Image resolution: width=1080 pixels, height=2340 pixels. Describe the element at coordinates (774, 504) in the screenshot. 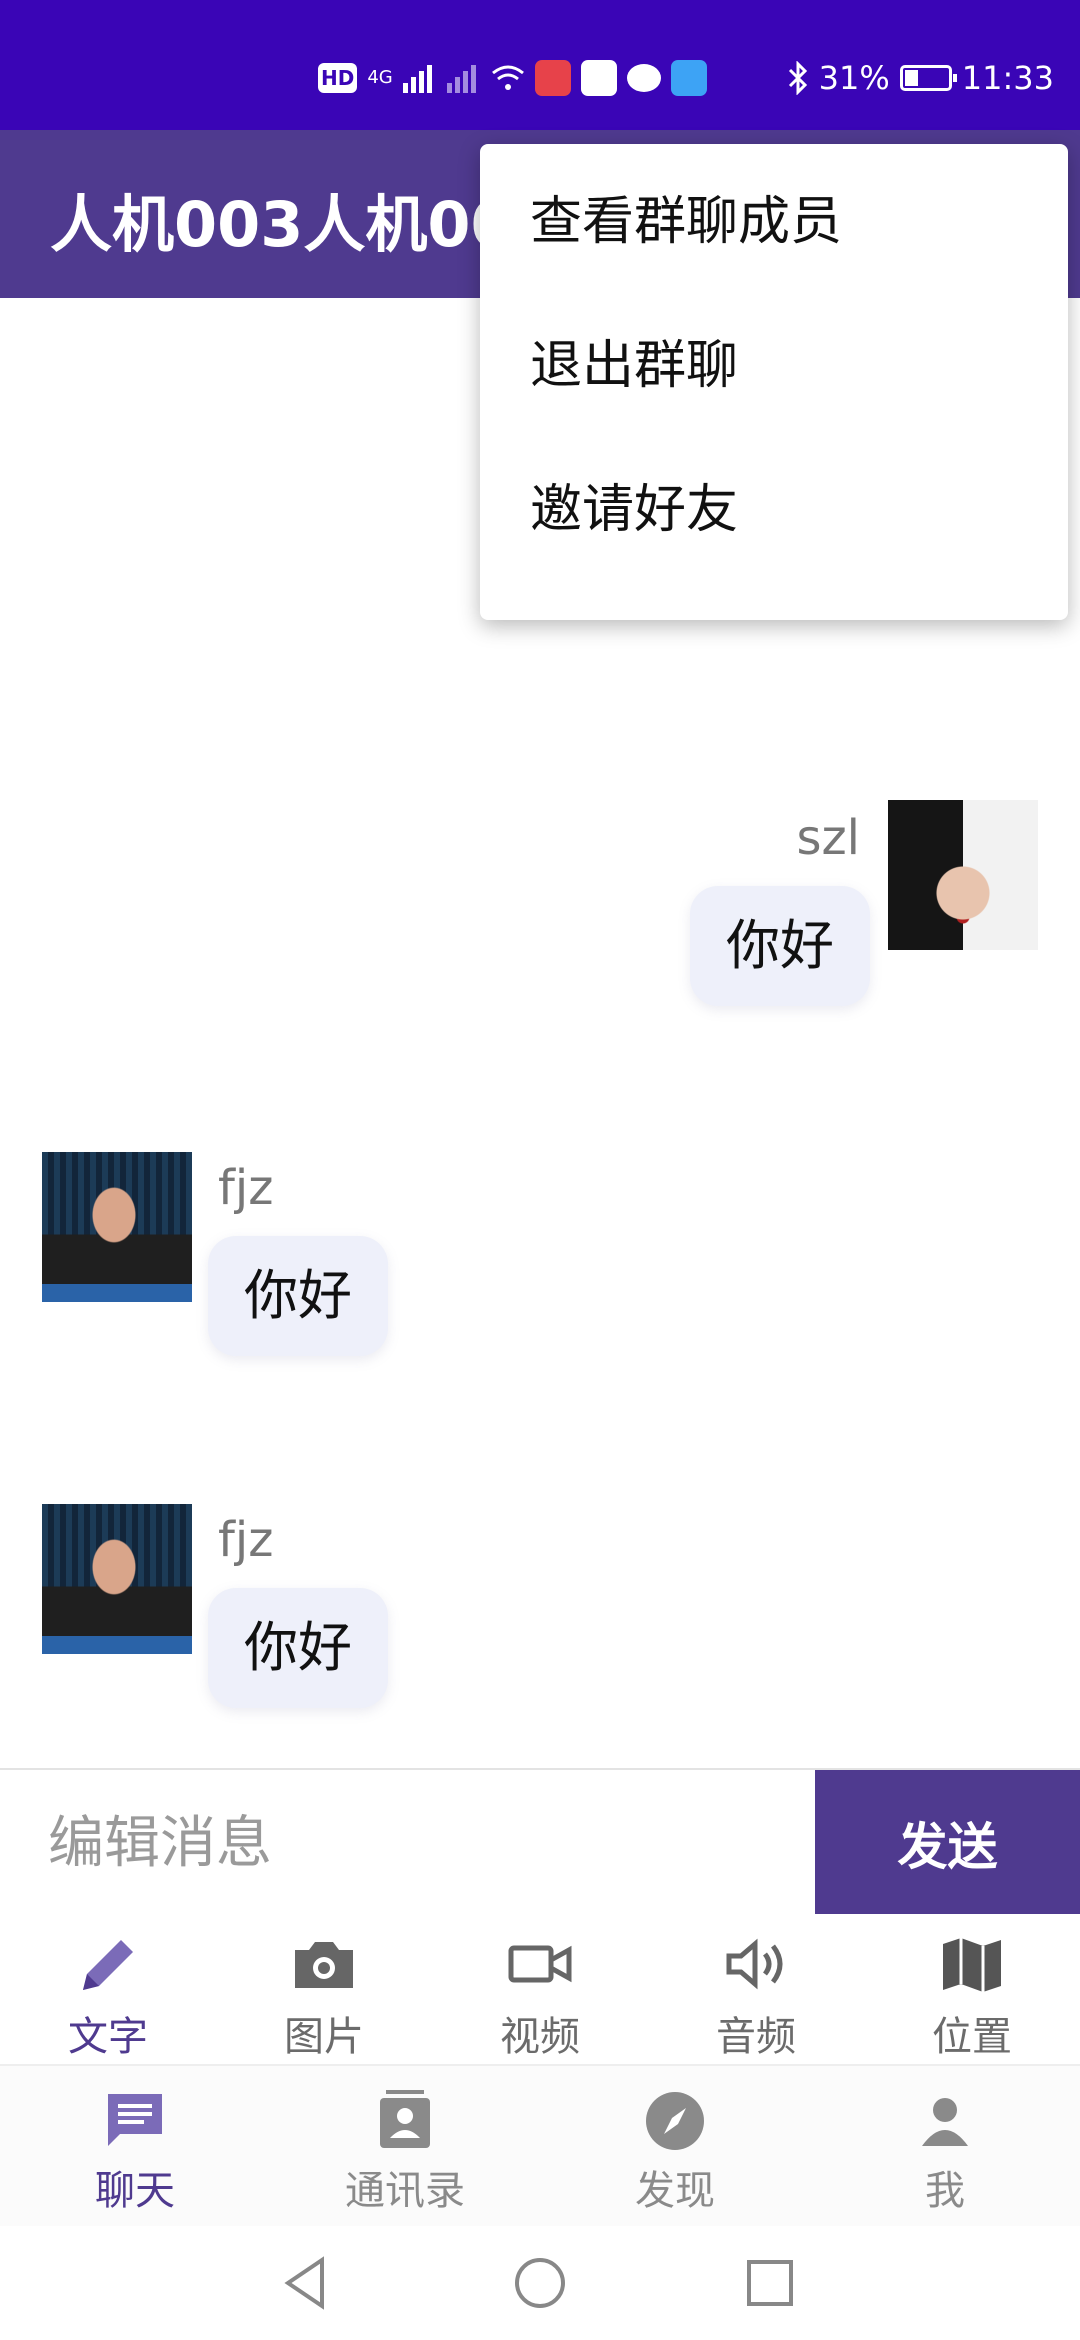

I see `menu-item-invite-friends: 邀请好友` at that location.